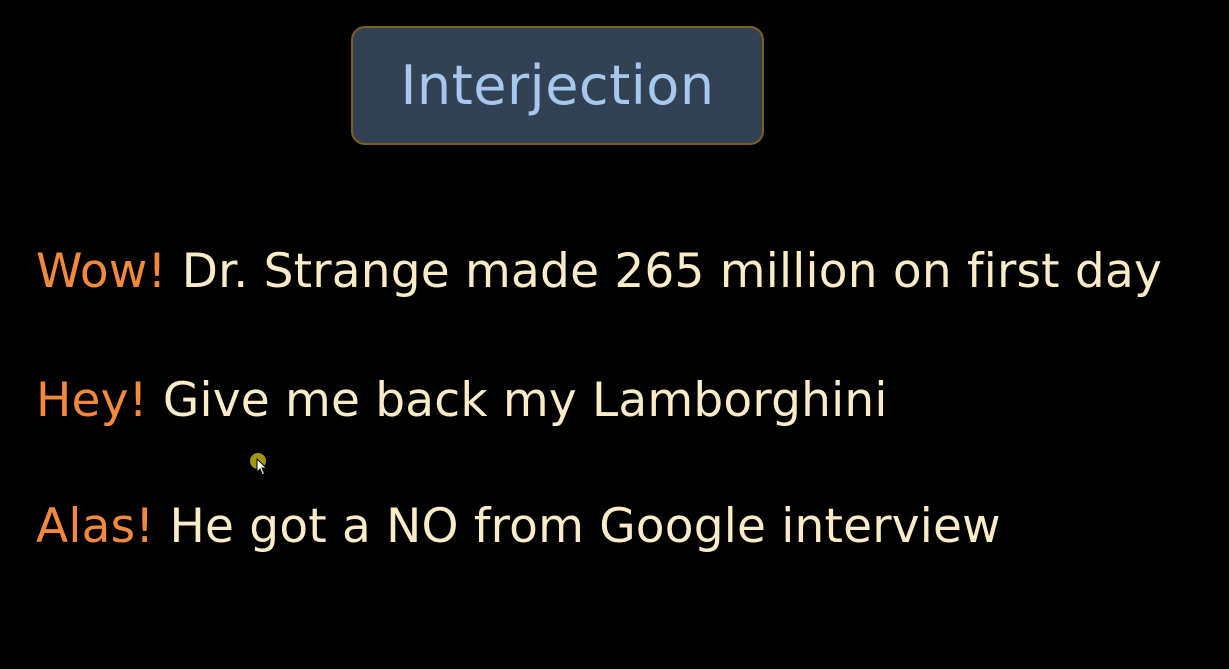 This screenshot has height=669, width=1229. I want to click on example-sentence-2: Hey! Give me back my Lamborghini, so click(462, 400).